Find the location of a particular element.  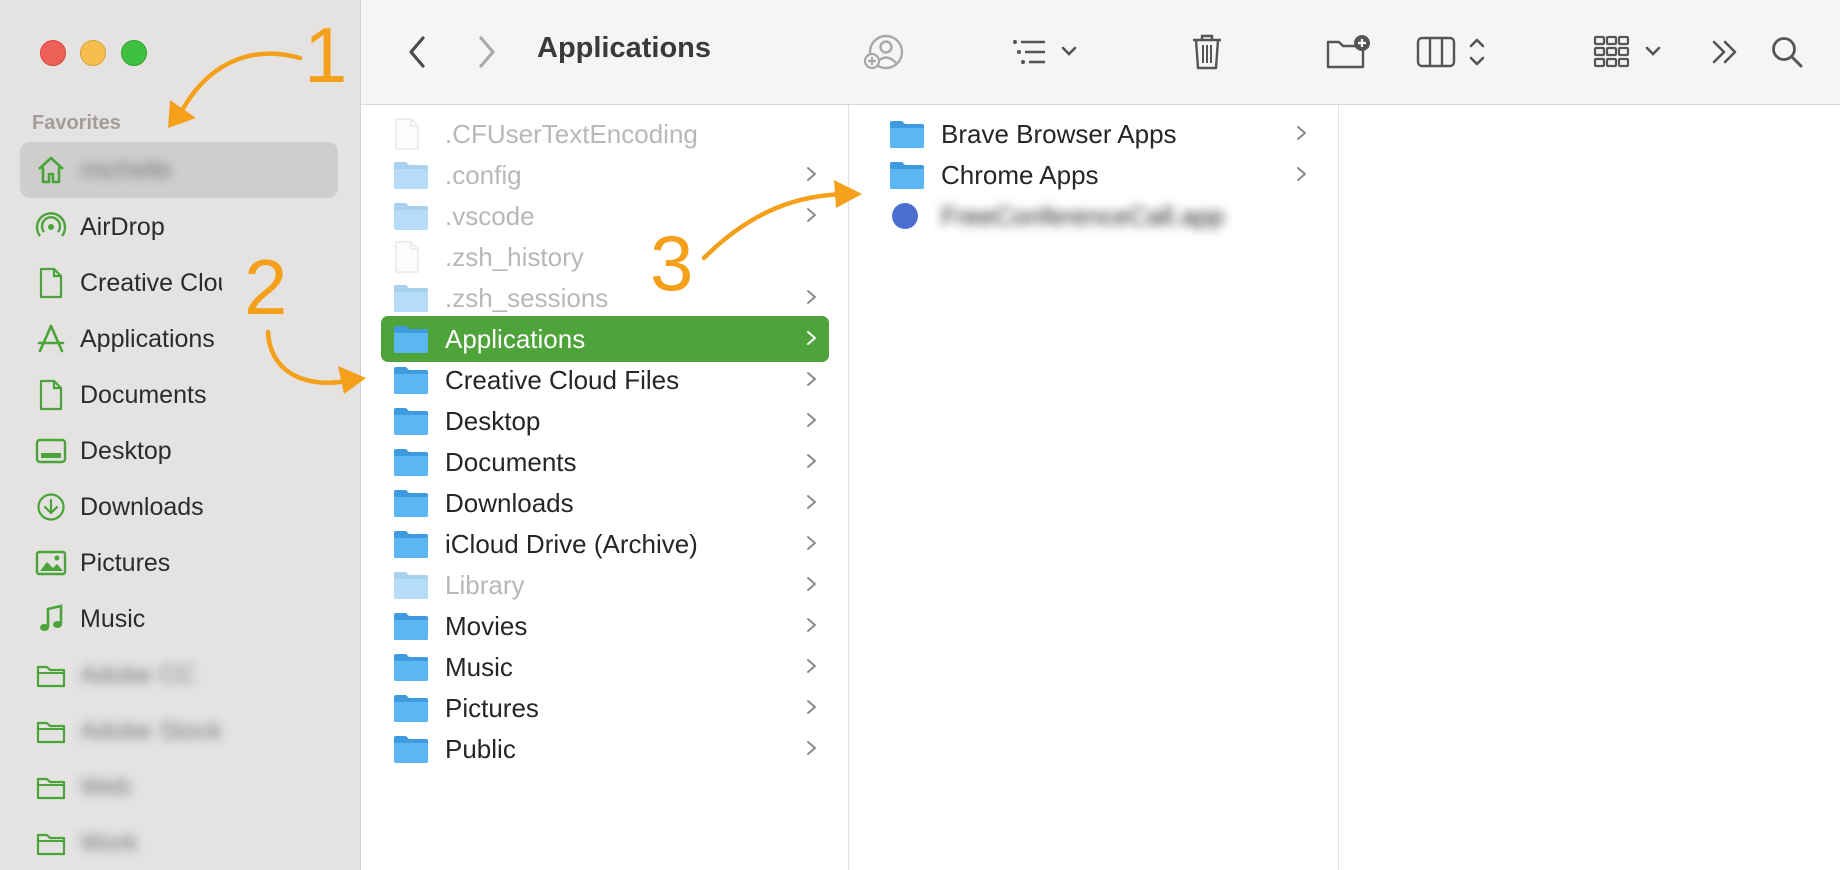

search-icon is located at coordinates (1787, 52).